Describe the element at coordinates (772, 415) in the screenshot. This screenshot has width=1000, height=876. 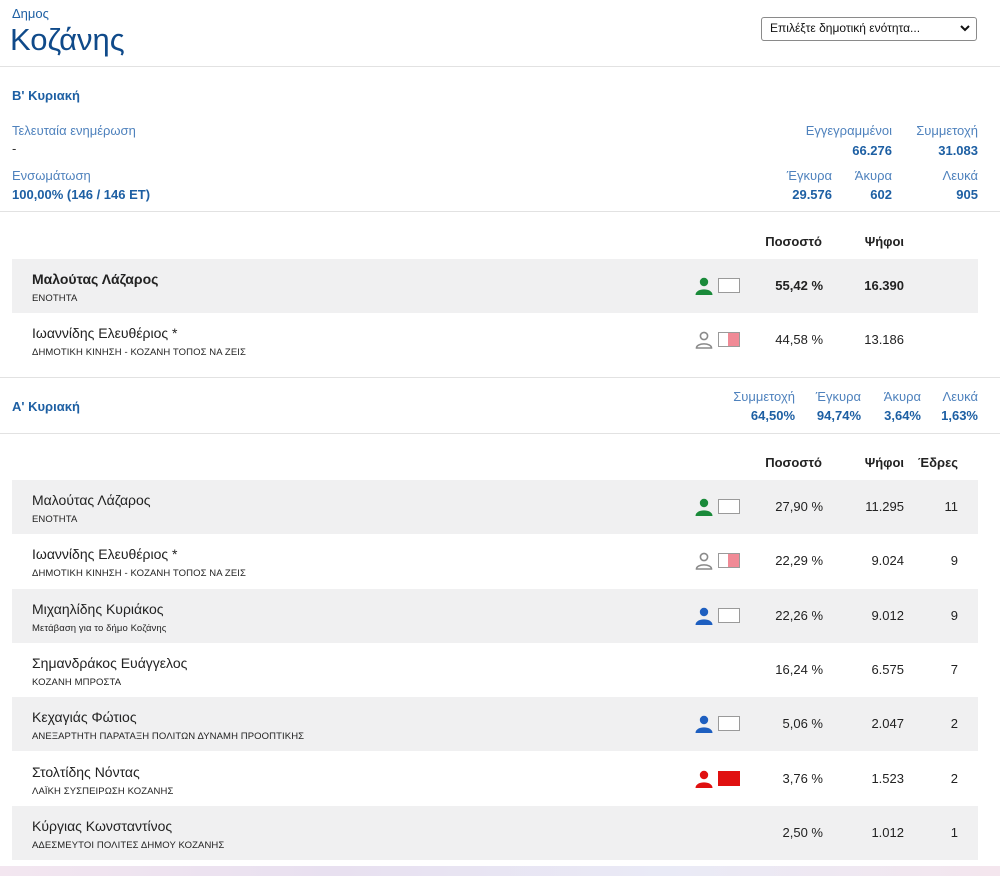
I see `round1-turnout-value: 64,50%` at that location.